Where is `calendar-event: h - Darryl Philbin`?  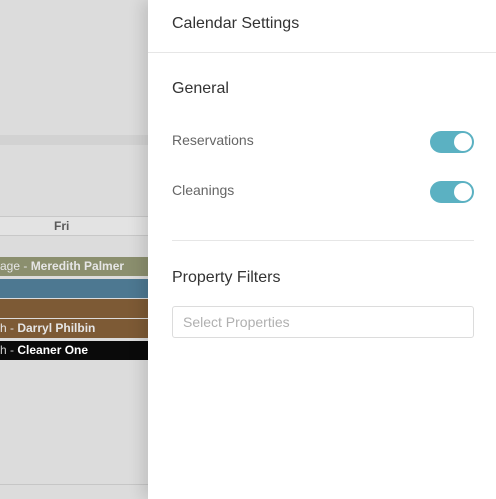
calendar-event: h - Darryl Philbin is located at coordinates (74, 328).